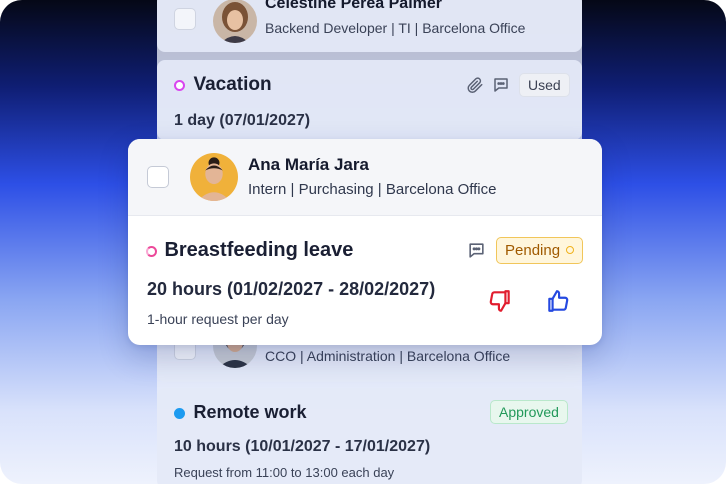 Image resolution: width=726 pixels, height=484 pixels. What do you see at coordinates (302, 446) in the screenshot?
I see `request-detail: 10 hours (10/01/2027 - 17/01/2027)` at bounding box center [302, 446].